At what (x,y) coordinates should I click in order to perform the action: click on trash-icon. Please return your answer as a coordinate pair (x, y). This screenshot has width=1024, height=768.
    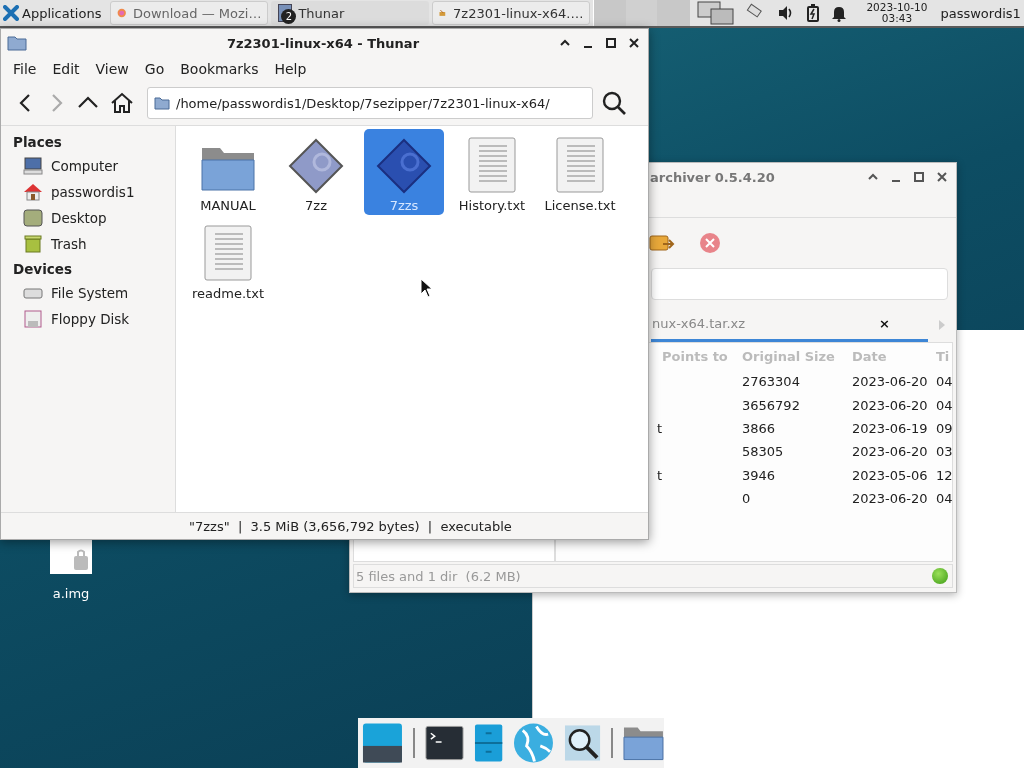
    Looking at the image, I should click on (33, 244).